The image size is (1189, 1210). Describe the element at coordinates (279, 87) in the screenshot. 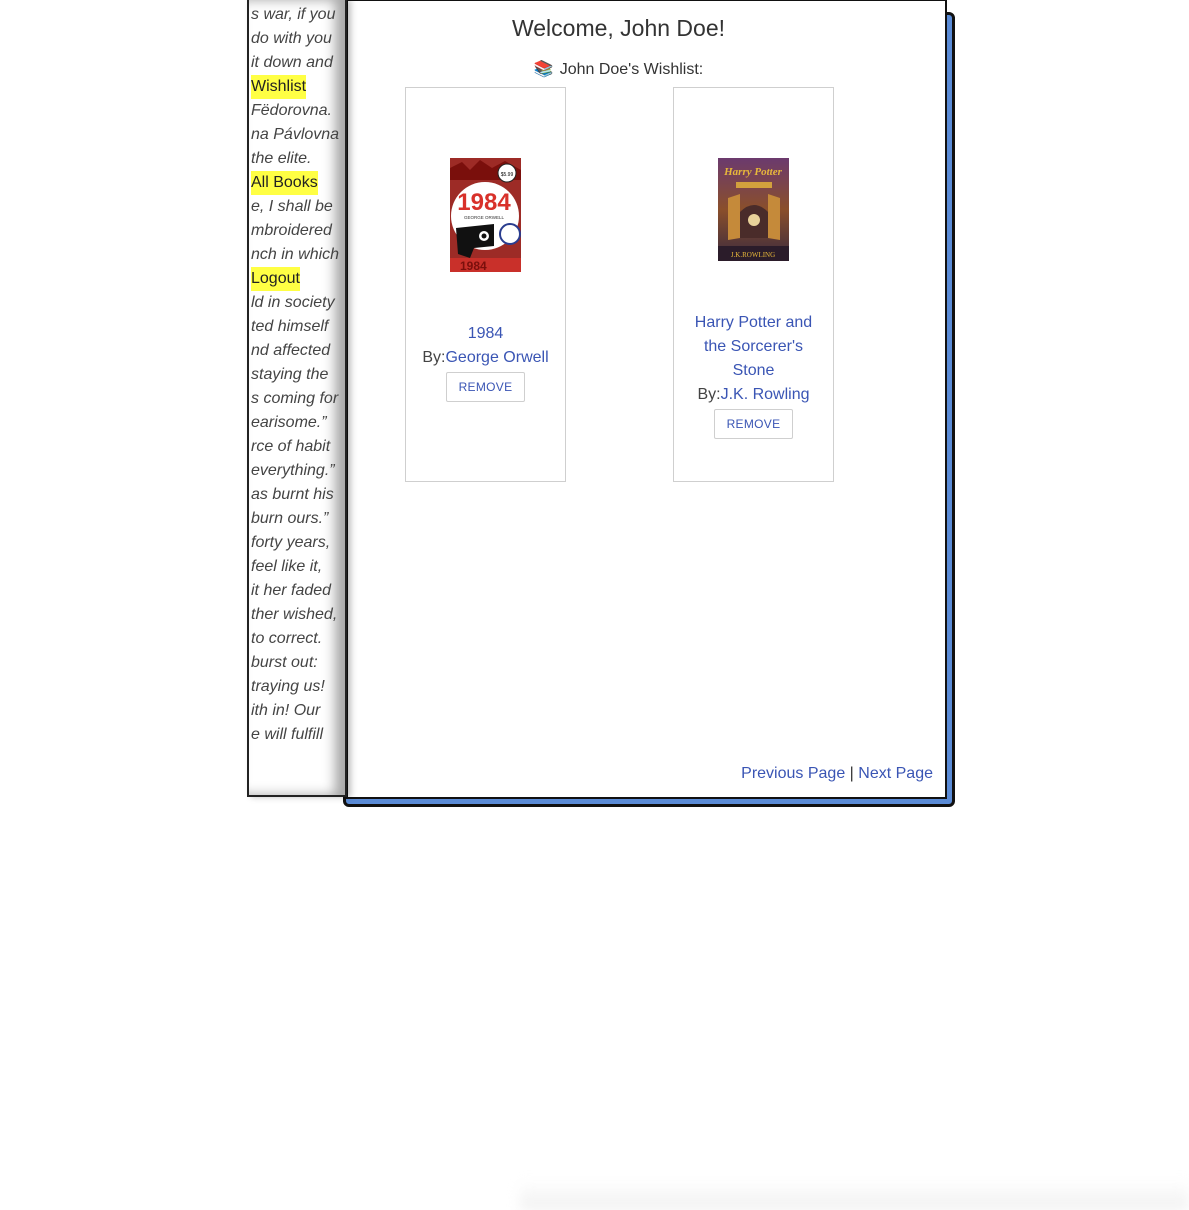

I see `sidebar-link-wishlist: Wishlist` at that location.